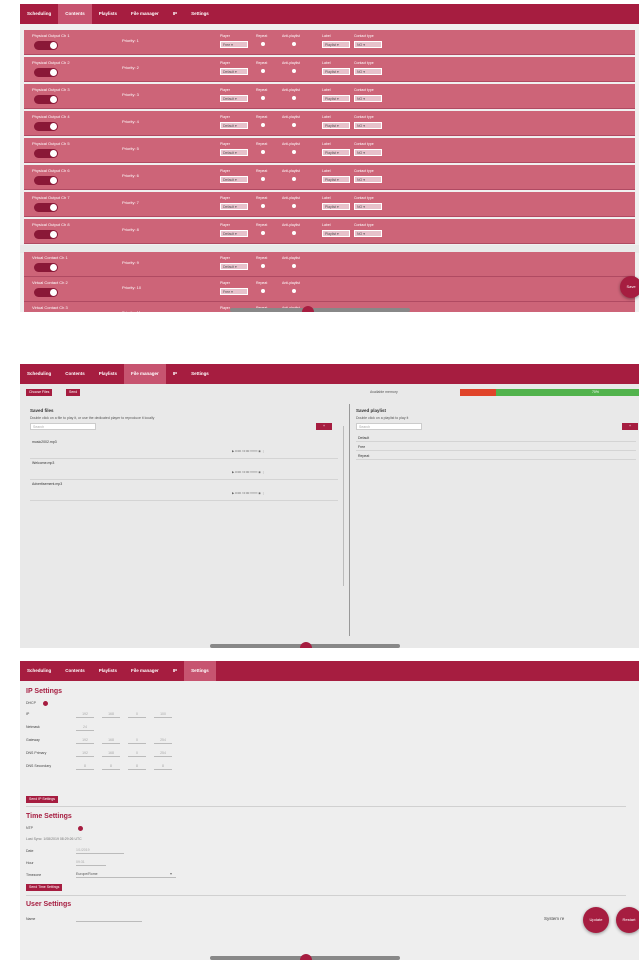  I want to click on send-ip-settings-button: Send IP Settings, so click(42, 799).